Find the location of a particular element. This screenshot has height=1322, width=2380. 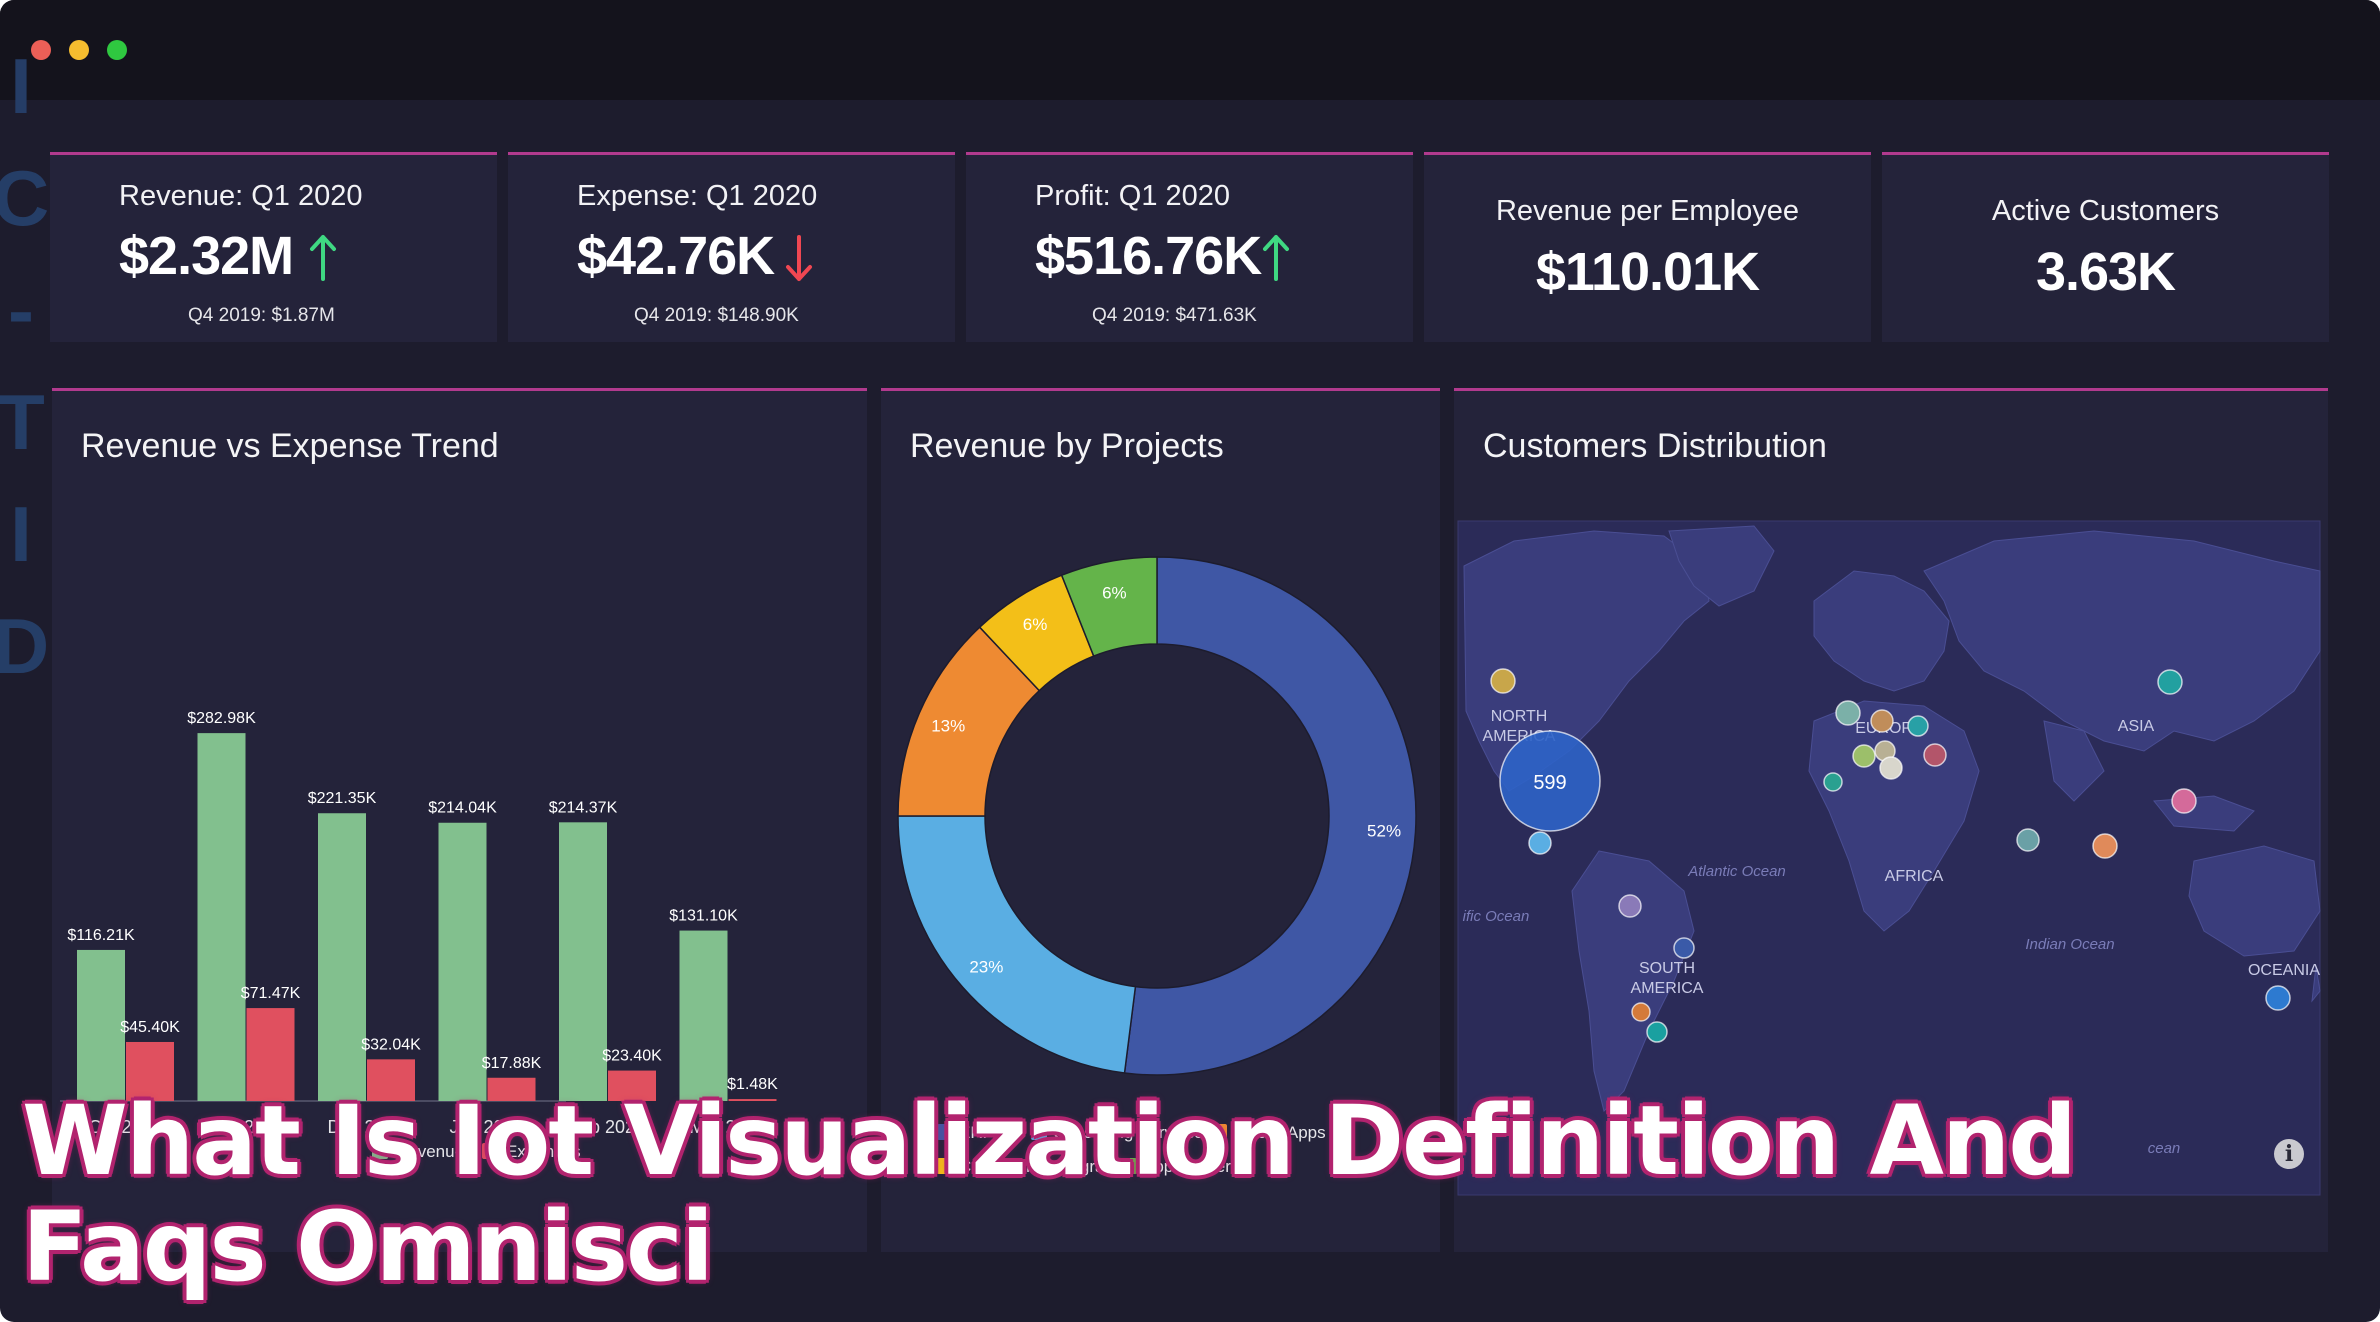

kpi-value: $516.76K is located at coordinates (1148, 256).